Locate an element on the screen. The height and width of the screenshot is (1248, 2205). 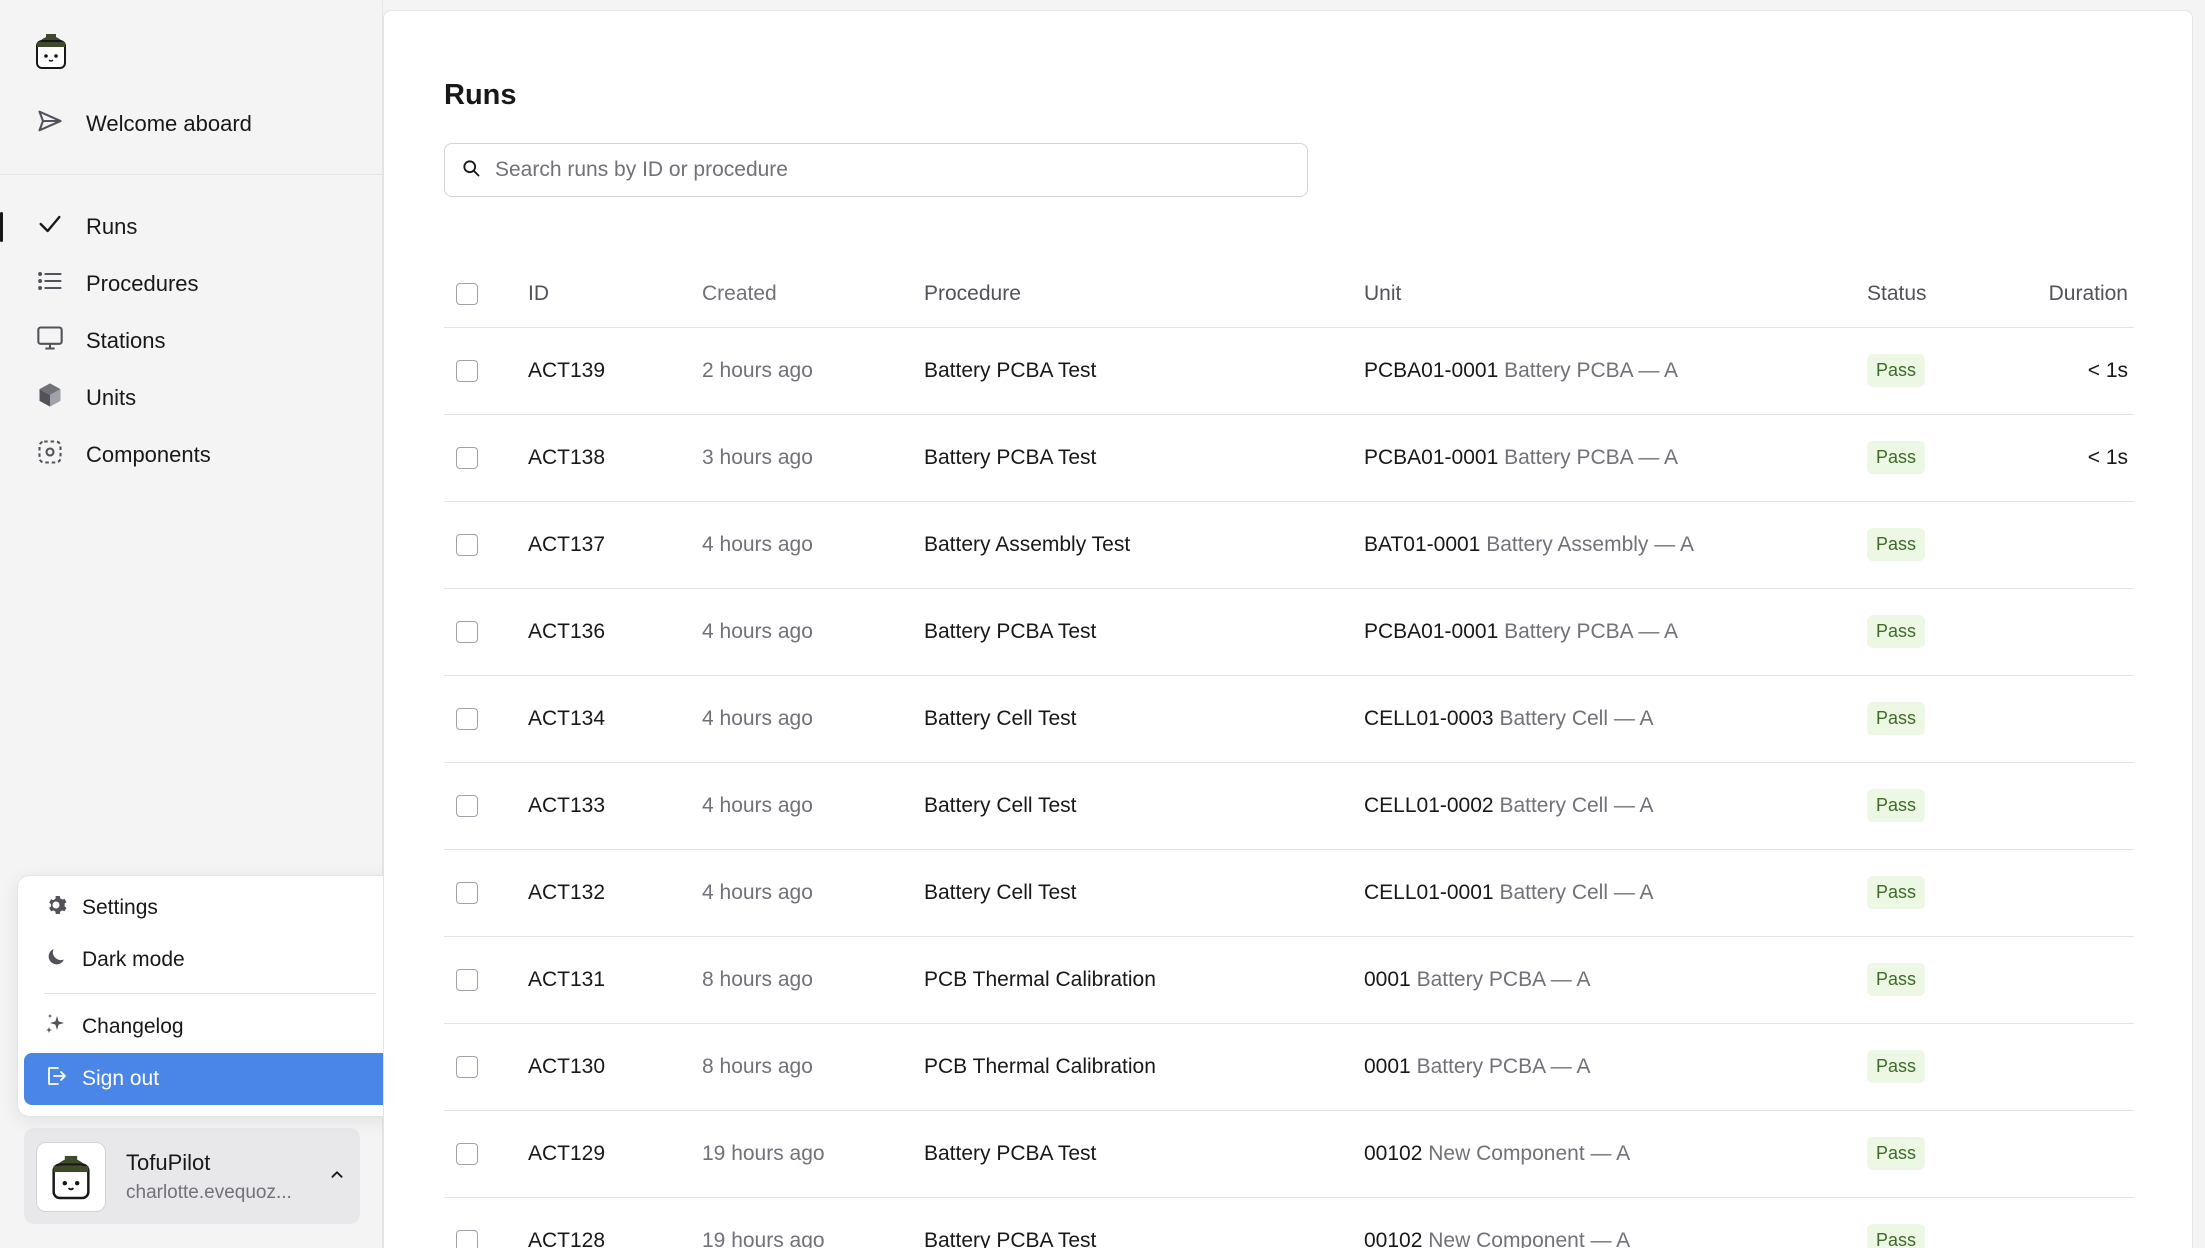
sidebar-item-runs: Runs is located at coordinates (191, 226).